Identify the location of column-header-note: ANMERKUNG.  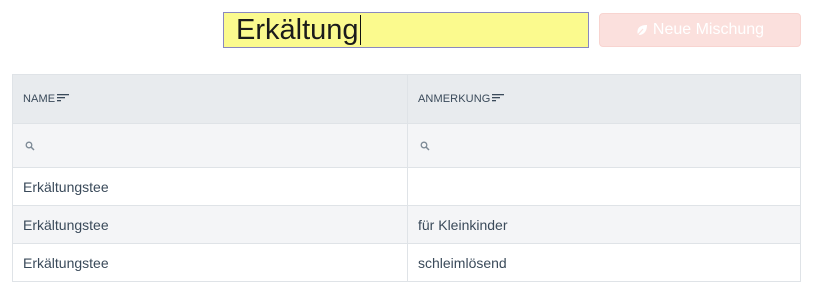
(604, 99).